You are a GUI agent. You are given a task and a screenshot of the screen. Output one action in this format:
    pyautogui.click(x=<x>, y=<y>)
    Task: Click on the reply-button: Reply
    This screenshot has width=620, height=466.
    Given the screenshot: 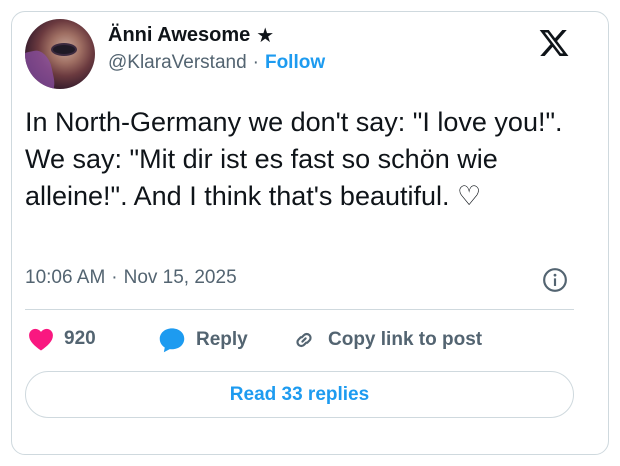 What is the action you would take?
    pyautogui.click(x=203, y=340)
    